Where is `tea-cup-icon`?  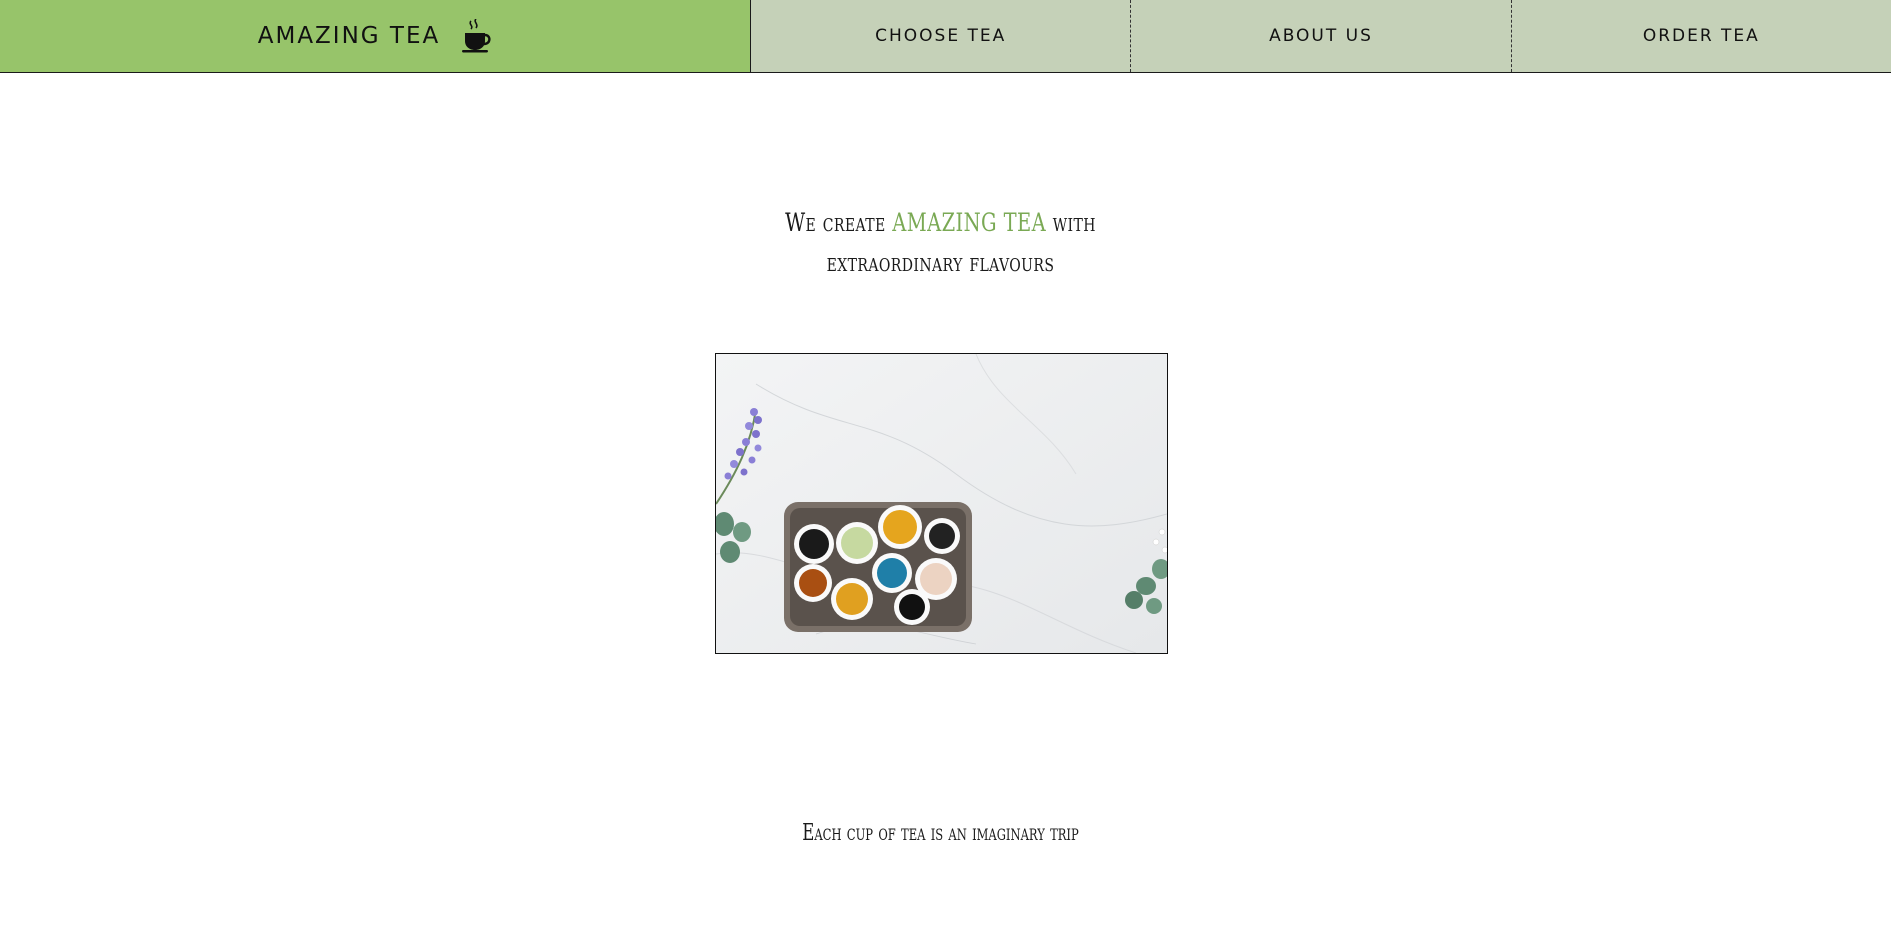
tea-cup-icon is located at coordinates (477, 36).